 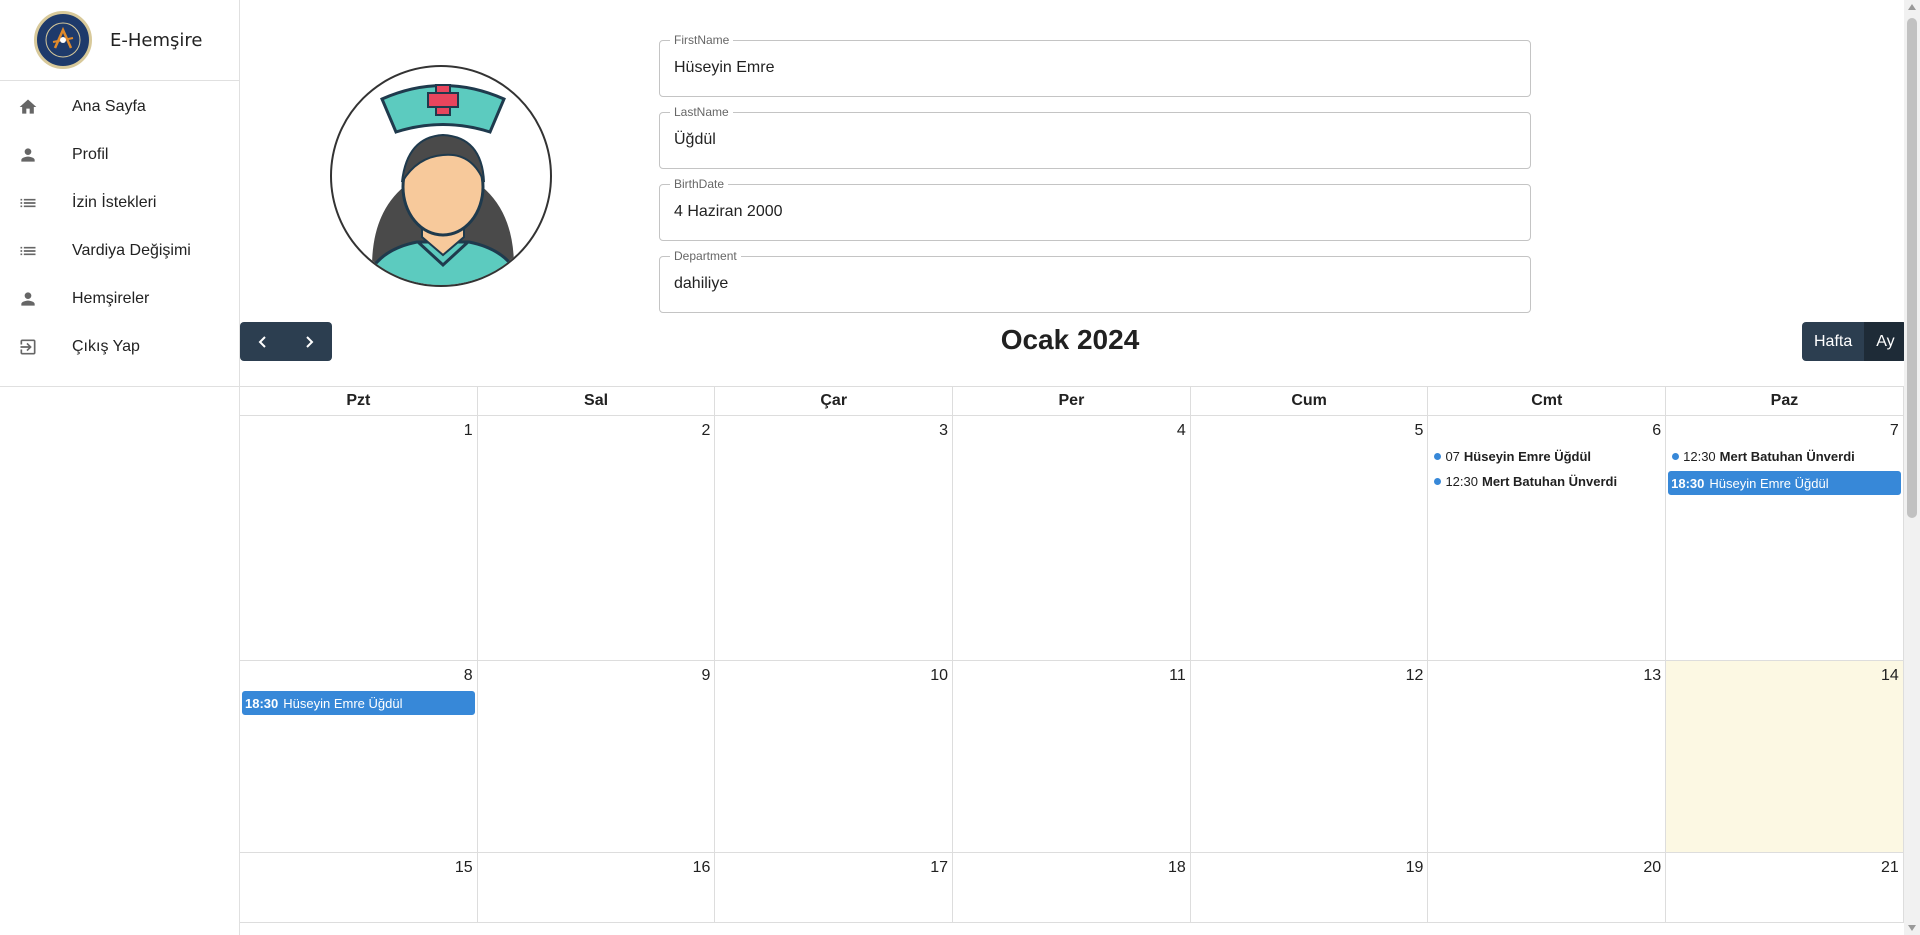 What do you see at coordinates (834, 756) in the screenshot?
I see `calendar-day-cell: 10` at bounding box center [834, 756].